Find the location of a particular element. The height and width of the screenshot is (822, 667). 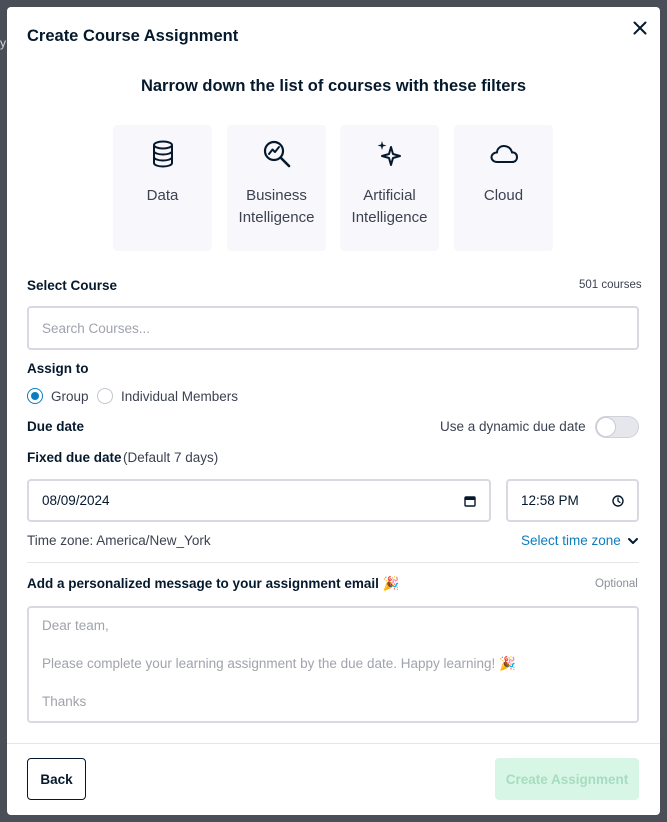

filter-card-data: Data is located at coordinates (162, 188).